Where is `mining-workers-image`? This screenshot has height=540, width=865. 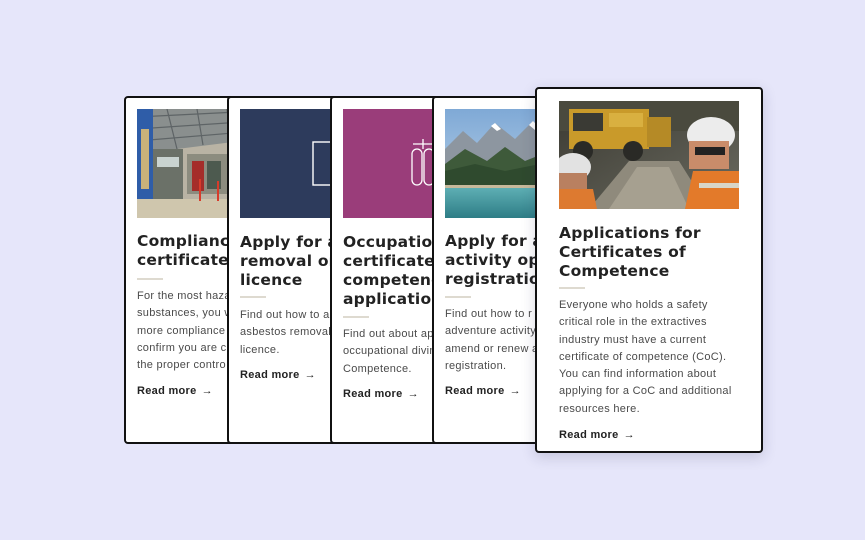 mining-workers-image is located at coordinates (649, 155).